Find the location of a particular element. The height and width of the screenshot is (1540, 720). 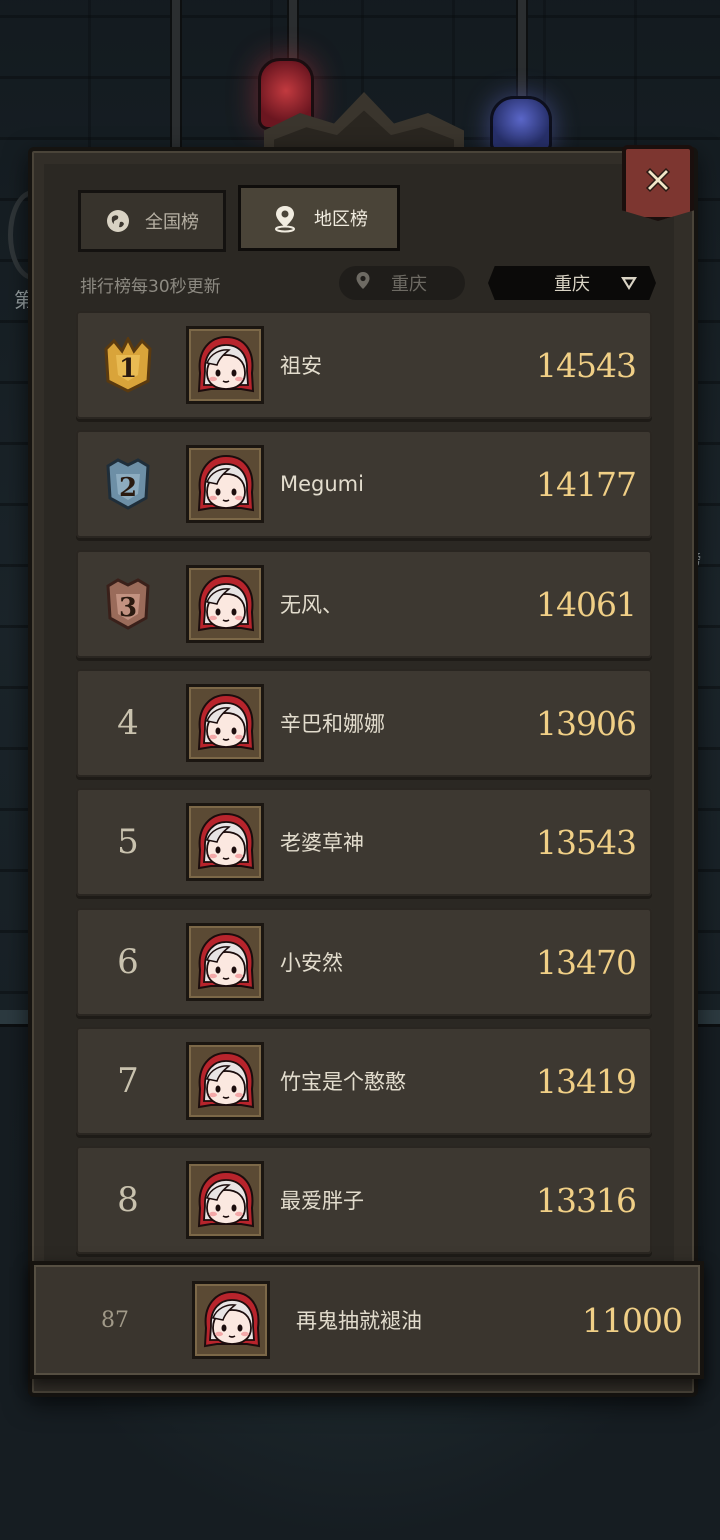

region-select-value: 重庆 is located at coordinates (572, 284).